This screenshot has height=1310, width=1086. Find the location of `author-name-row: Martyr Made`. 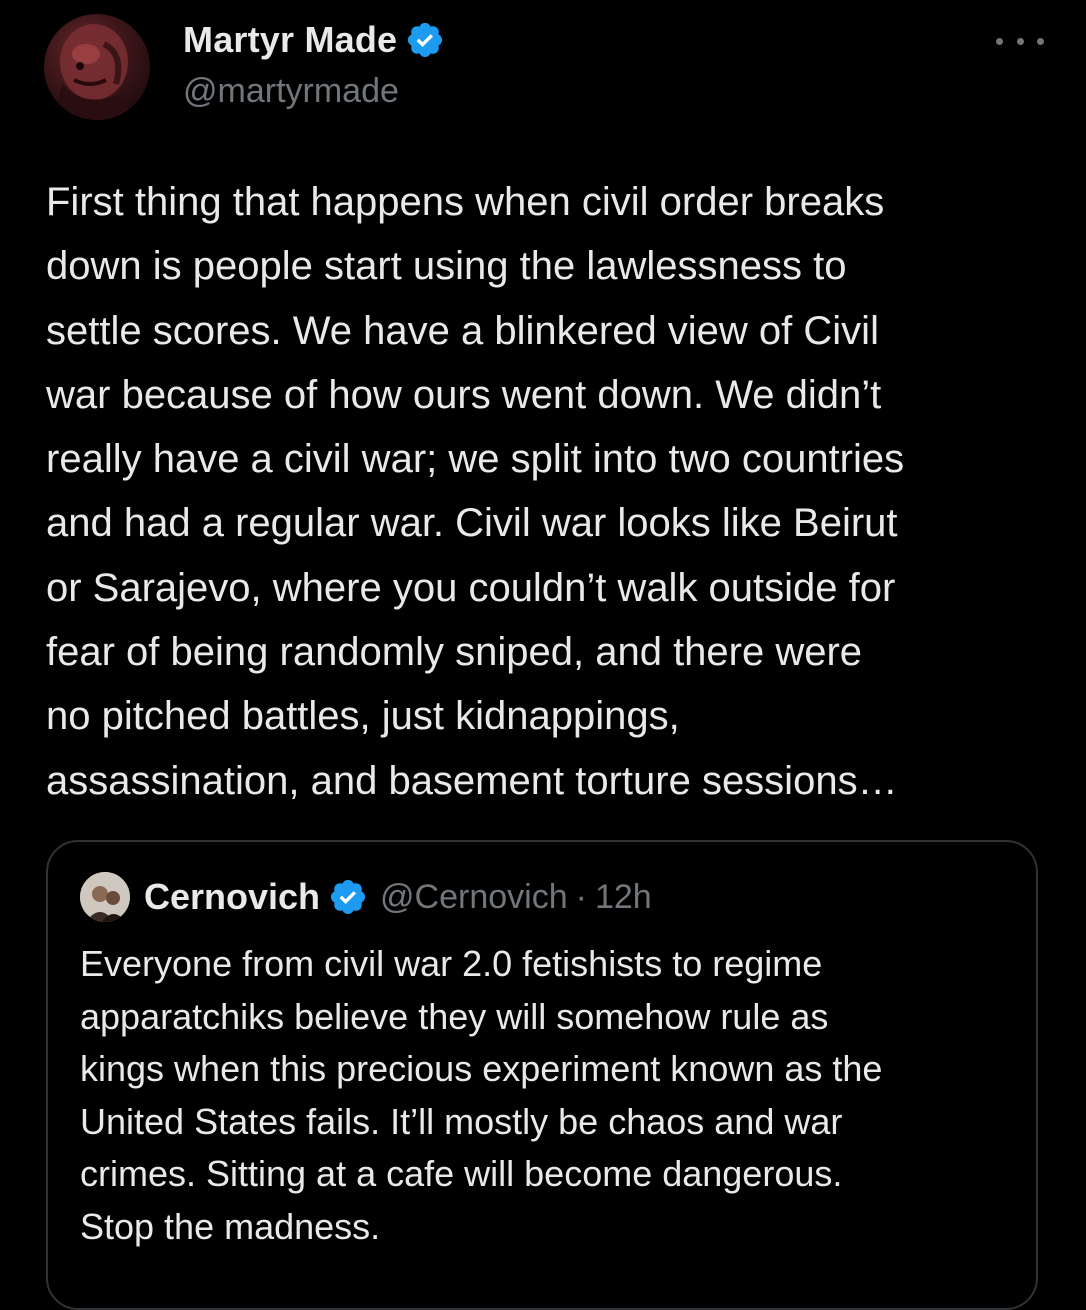

author-name-row: Martyr Made is located at coordinates (314, 40).